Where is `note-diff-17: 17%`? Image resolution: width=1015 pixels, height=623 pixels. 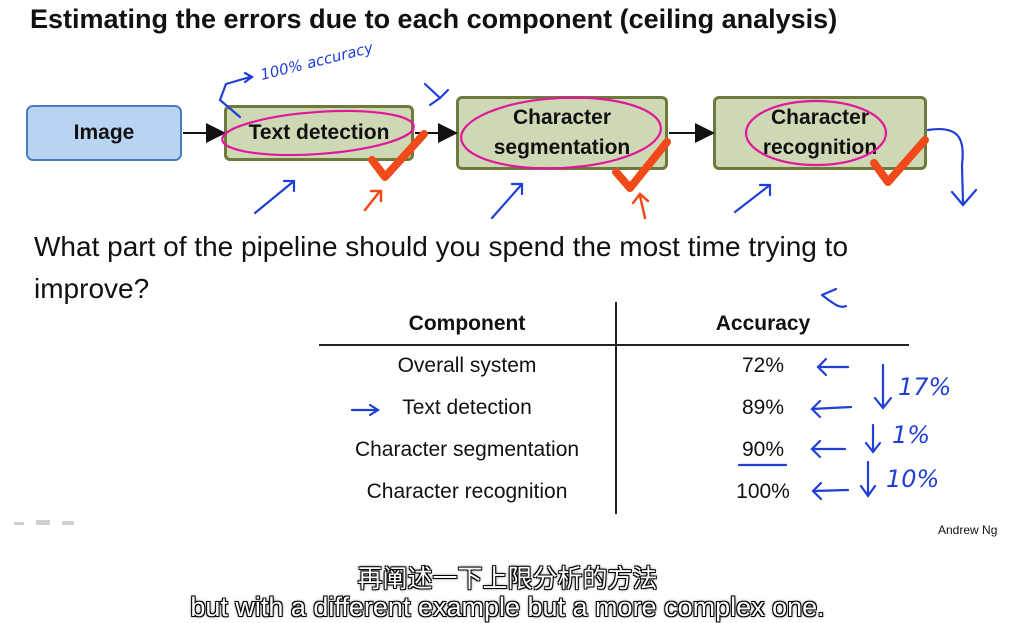 note-diff-17: 17% is located at coordinates (924, 387).